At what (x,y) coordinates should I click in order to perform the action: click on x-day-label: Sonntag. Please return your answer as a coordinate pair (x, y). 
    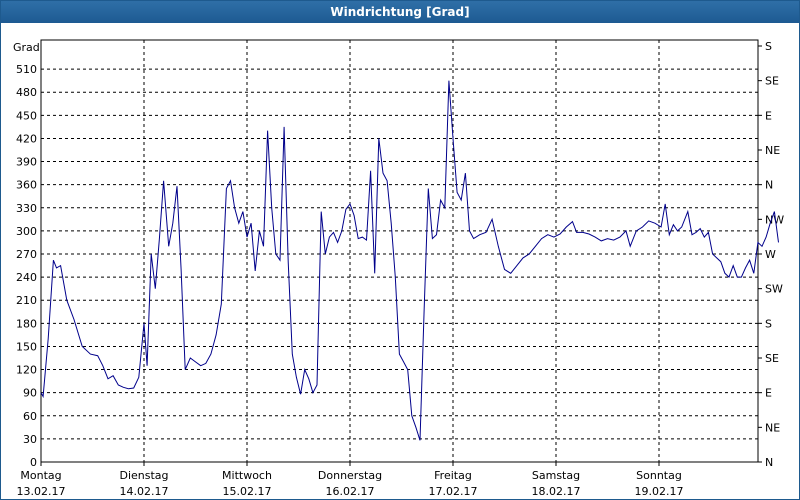
    Looking at the image, I should click on (659, 475).